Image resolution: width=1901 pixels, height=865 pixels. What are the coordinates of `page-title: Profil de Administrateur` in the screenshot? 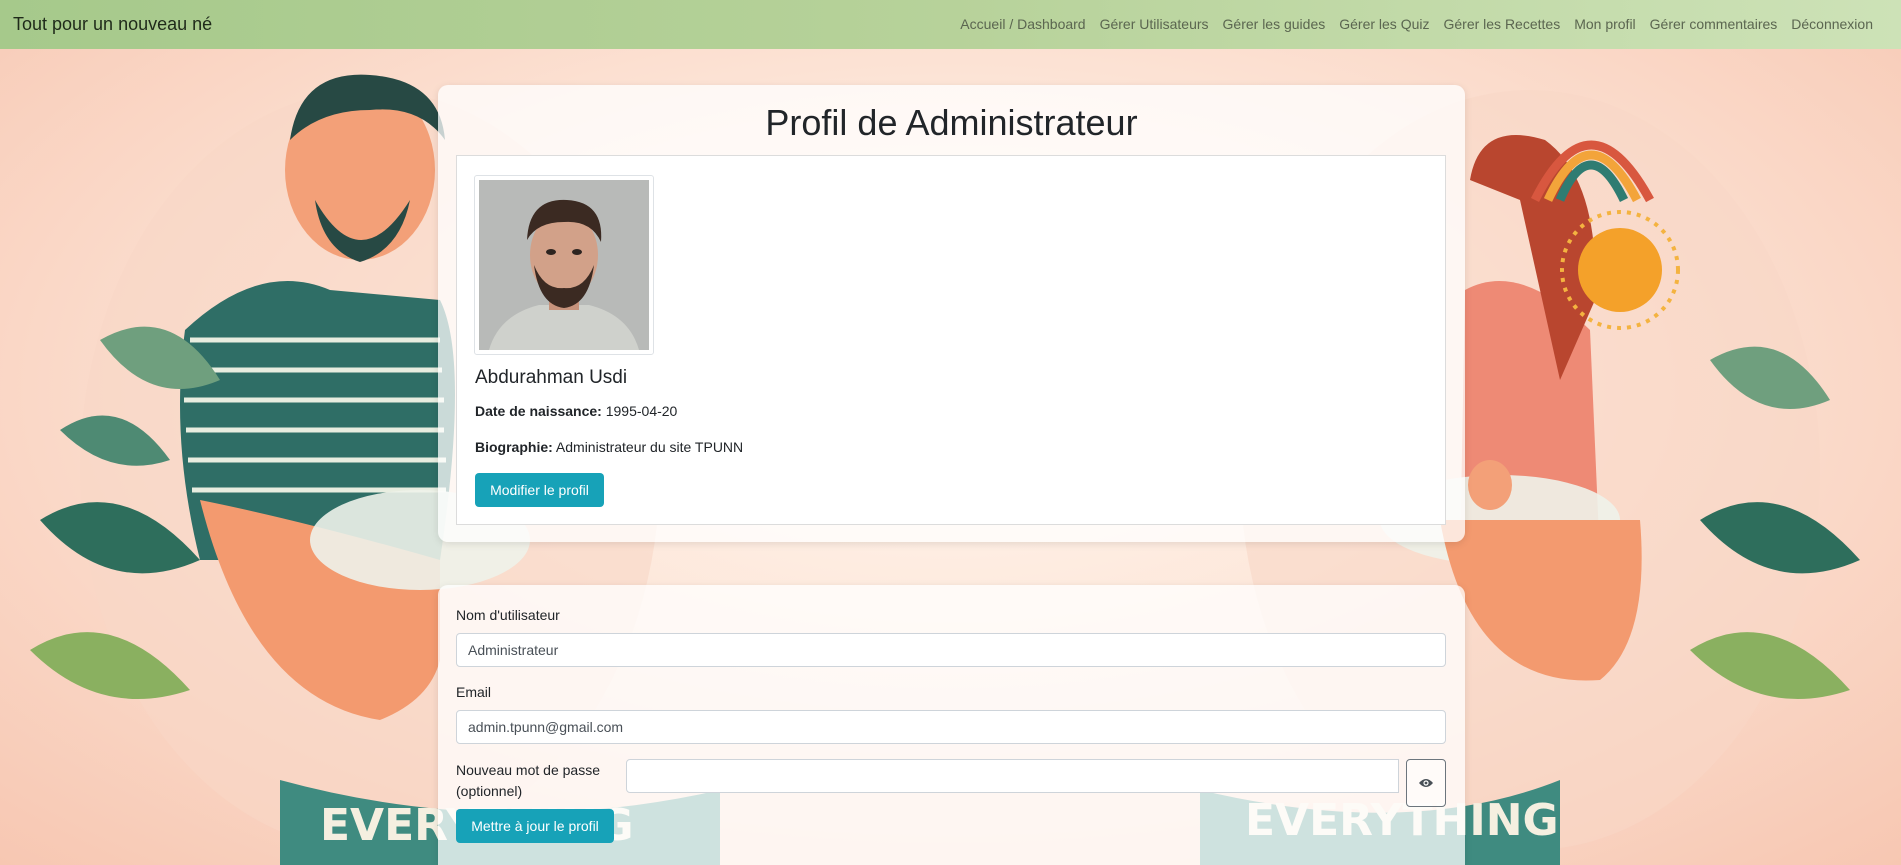 It's located at (951, 122).